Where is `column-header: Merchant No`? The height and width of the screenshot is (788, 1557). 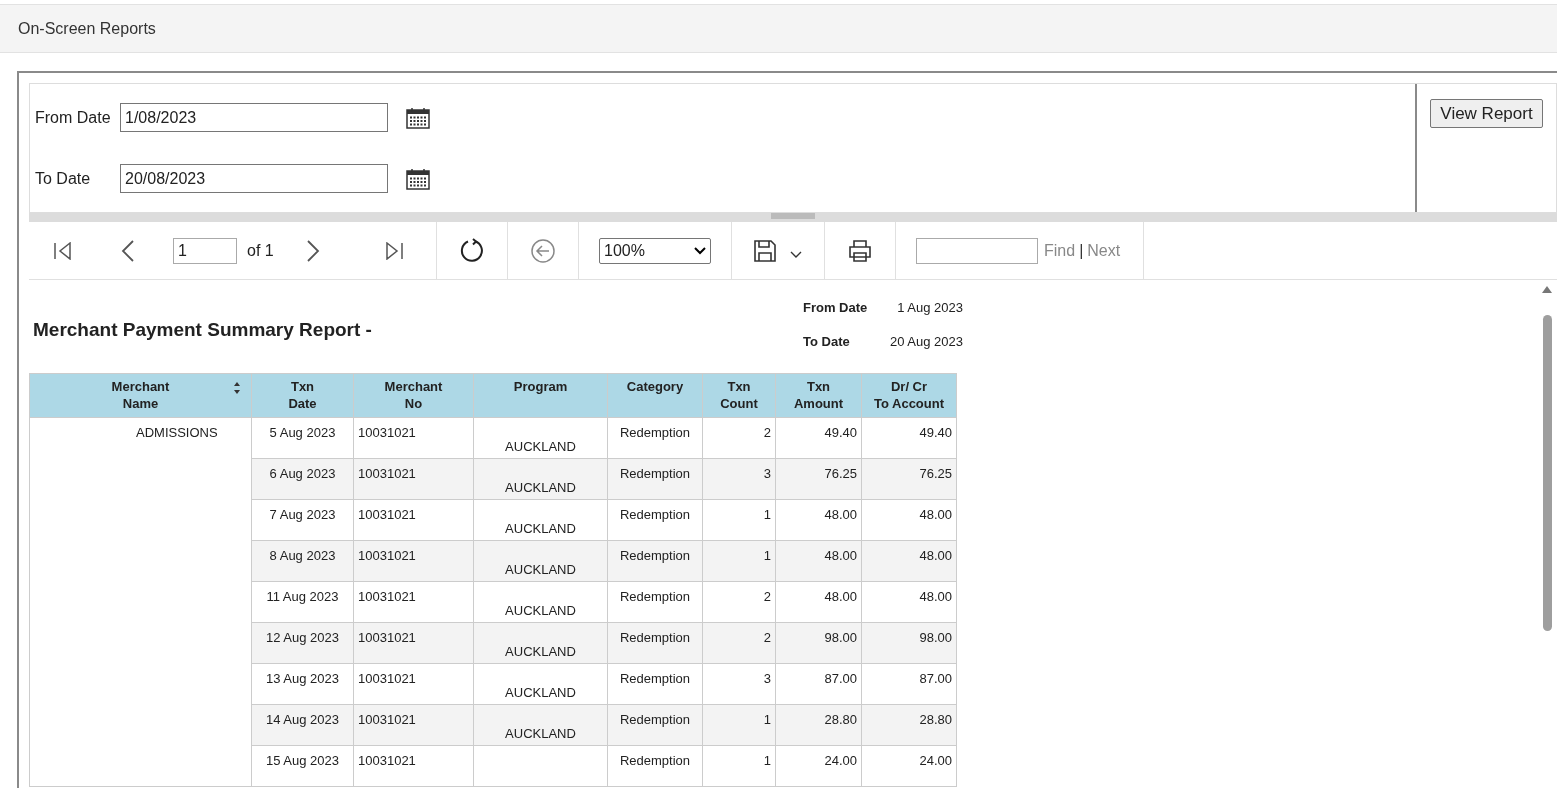 column-header: Merchant No is located at coordinates (413, 395).